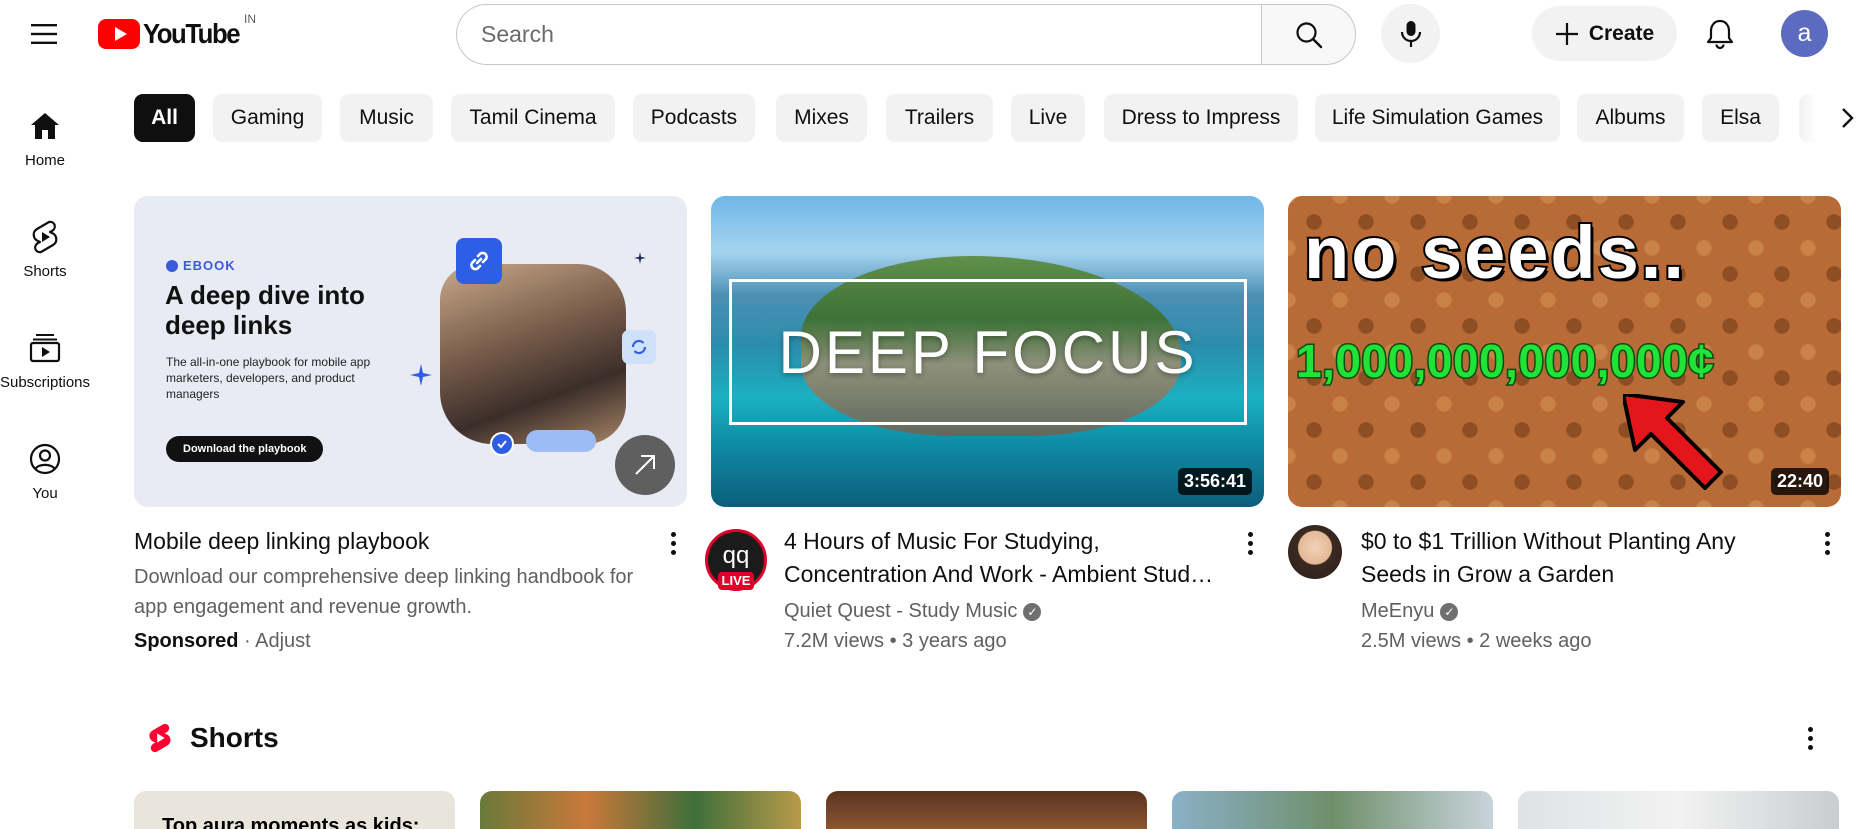 This screenshot has height=829, width=1857. What do you see at coordinates (939, 118) in the screenshot?
I see `chip-trailers: Trailers` at bounding box center [939, 118].